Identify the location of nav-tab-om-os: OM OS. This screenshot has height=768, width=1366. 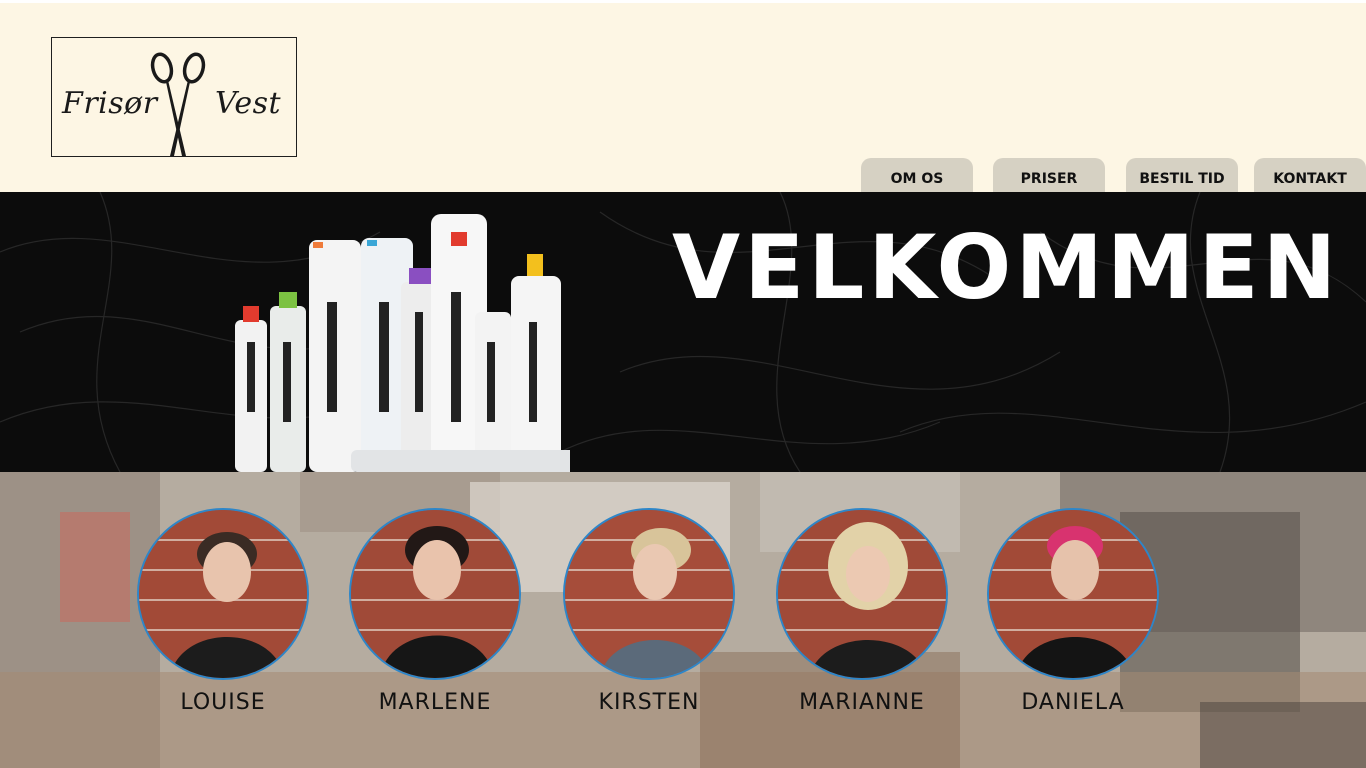
(917, 175).